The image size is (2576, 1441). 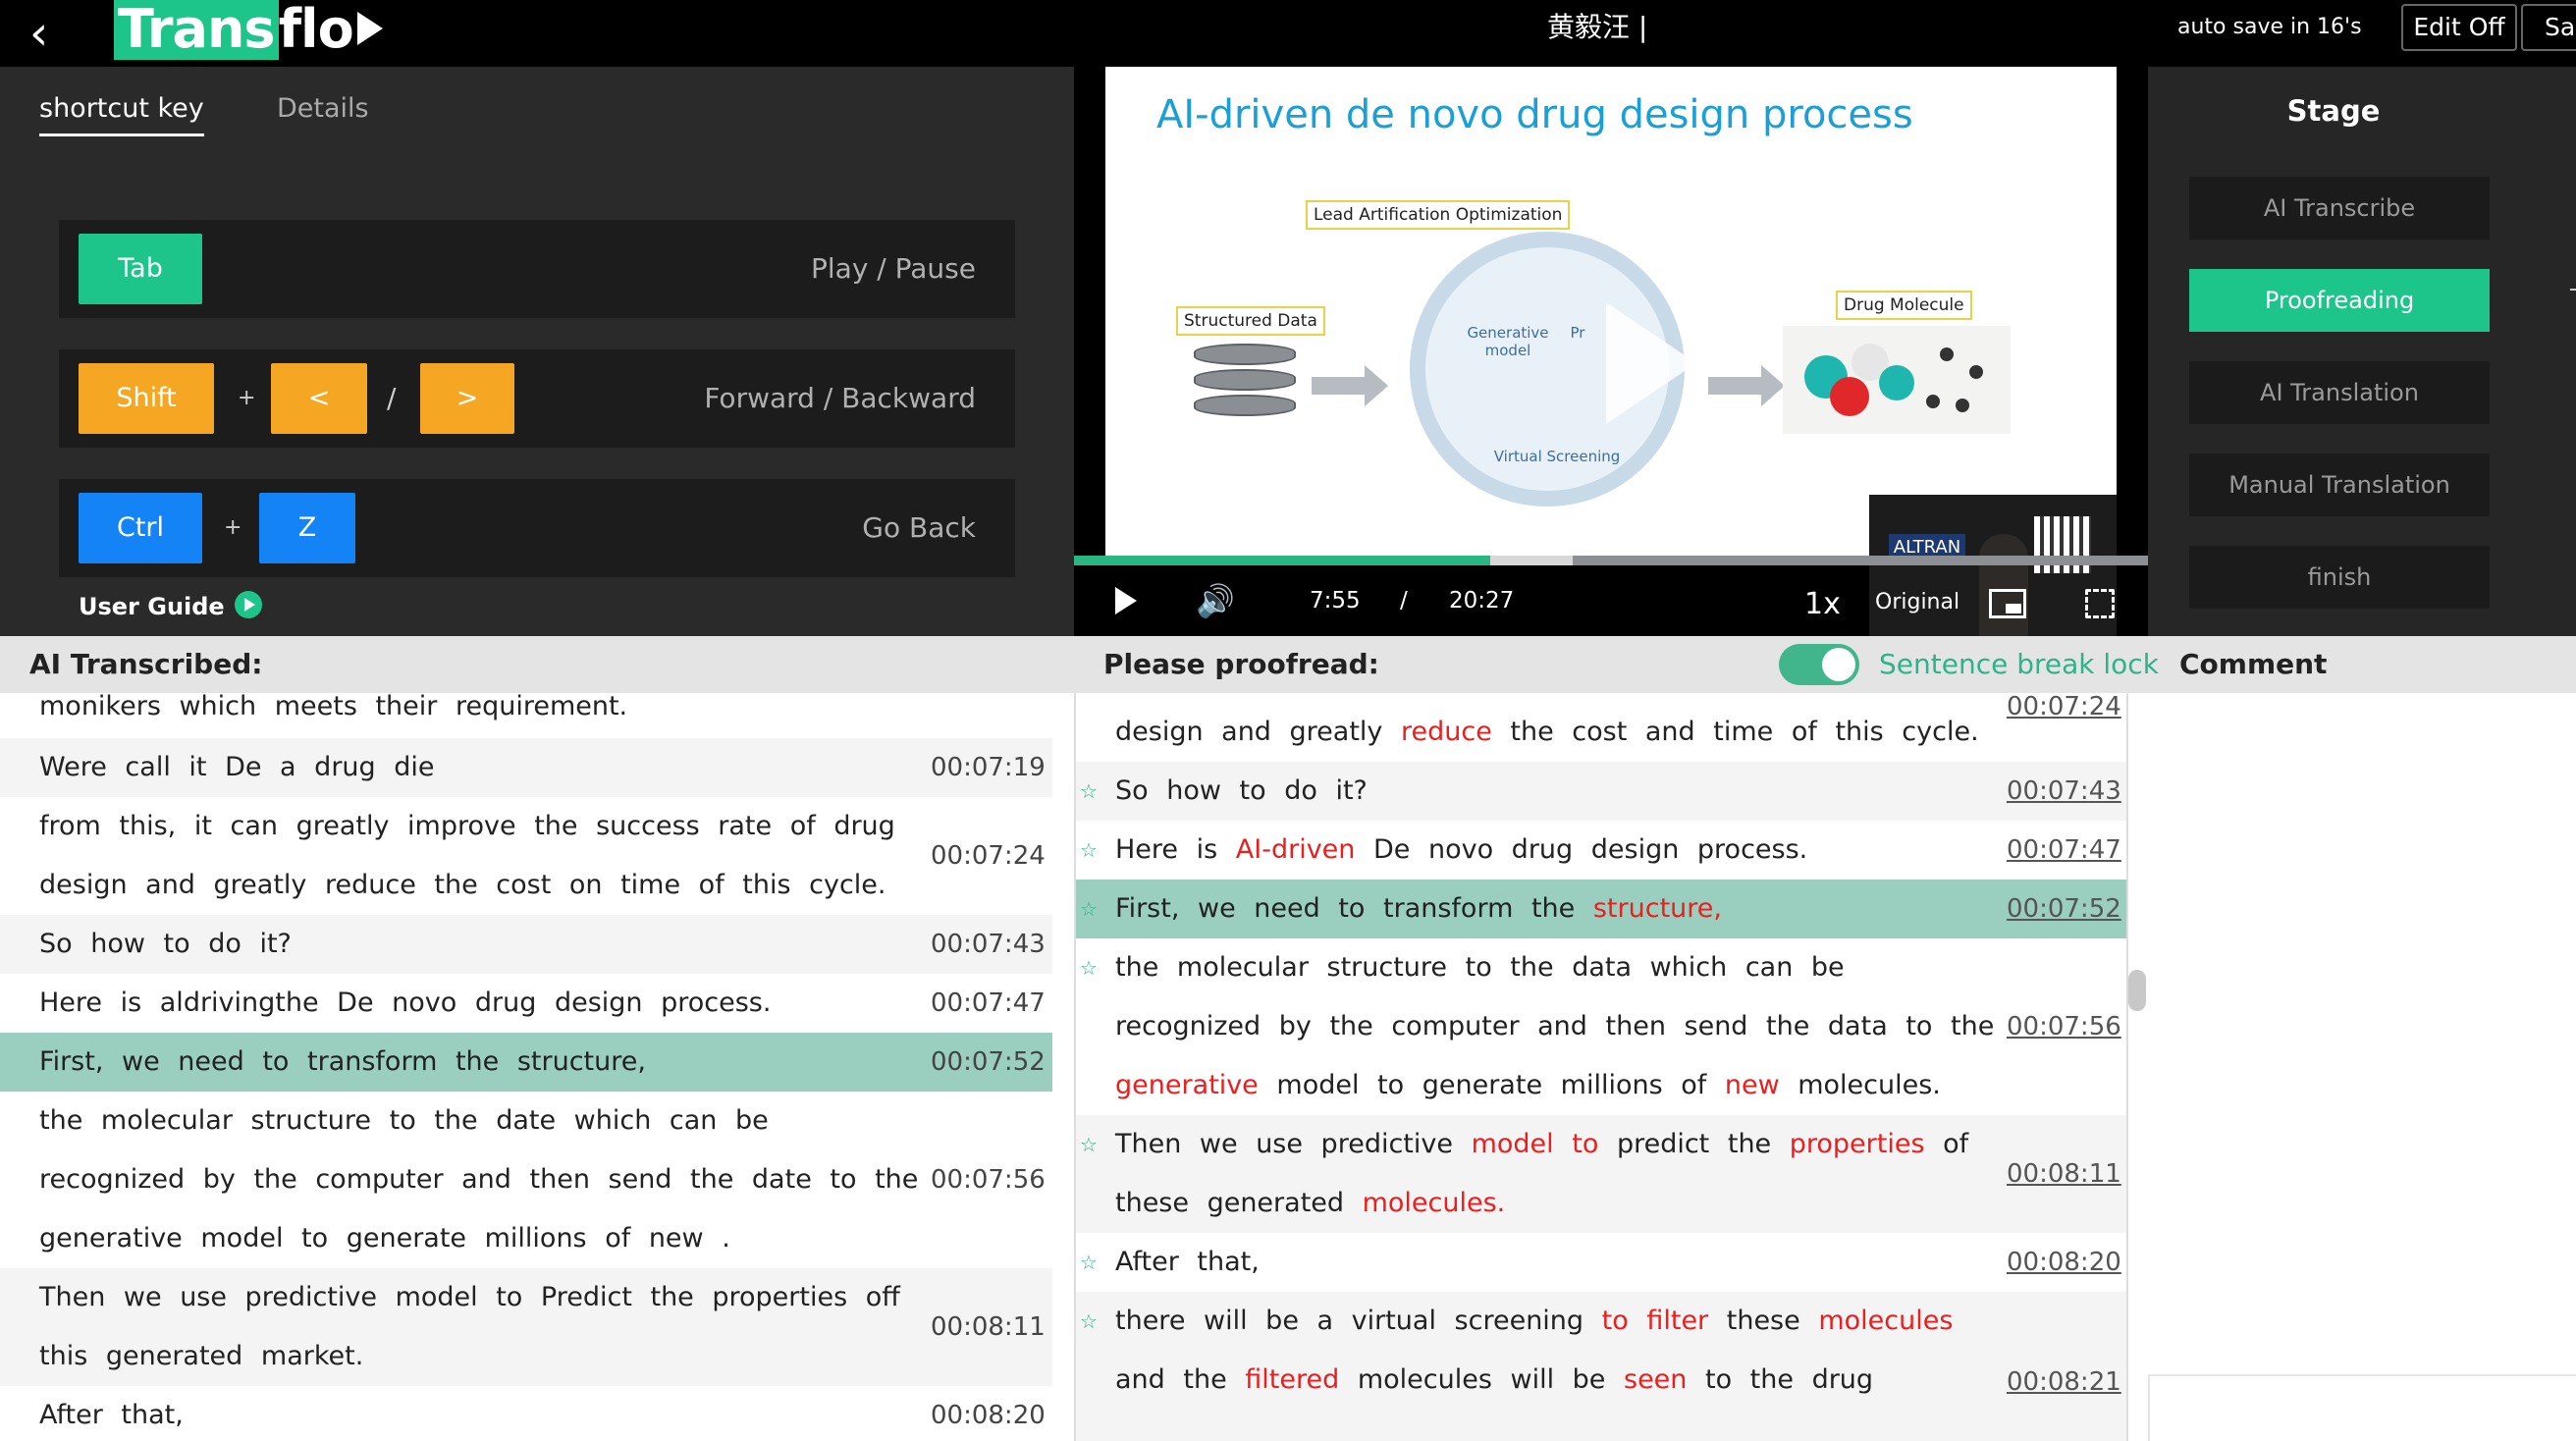 What do you see at coordinates (537, 665) in the screenshot?
I see `ai-transcribed-header: AI Transcribed:` at bounding box center [537, 665].